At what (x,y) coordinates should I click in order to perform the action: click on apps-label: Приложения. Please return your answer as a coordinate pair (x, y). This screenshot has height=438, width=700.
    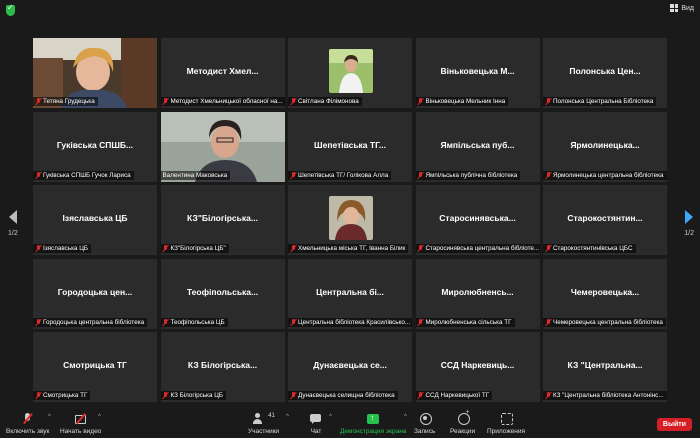
    Looking at the image, I should click on (506, 431).